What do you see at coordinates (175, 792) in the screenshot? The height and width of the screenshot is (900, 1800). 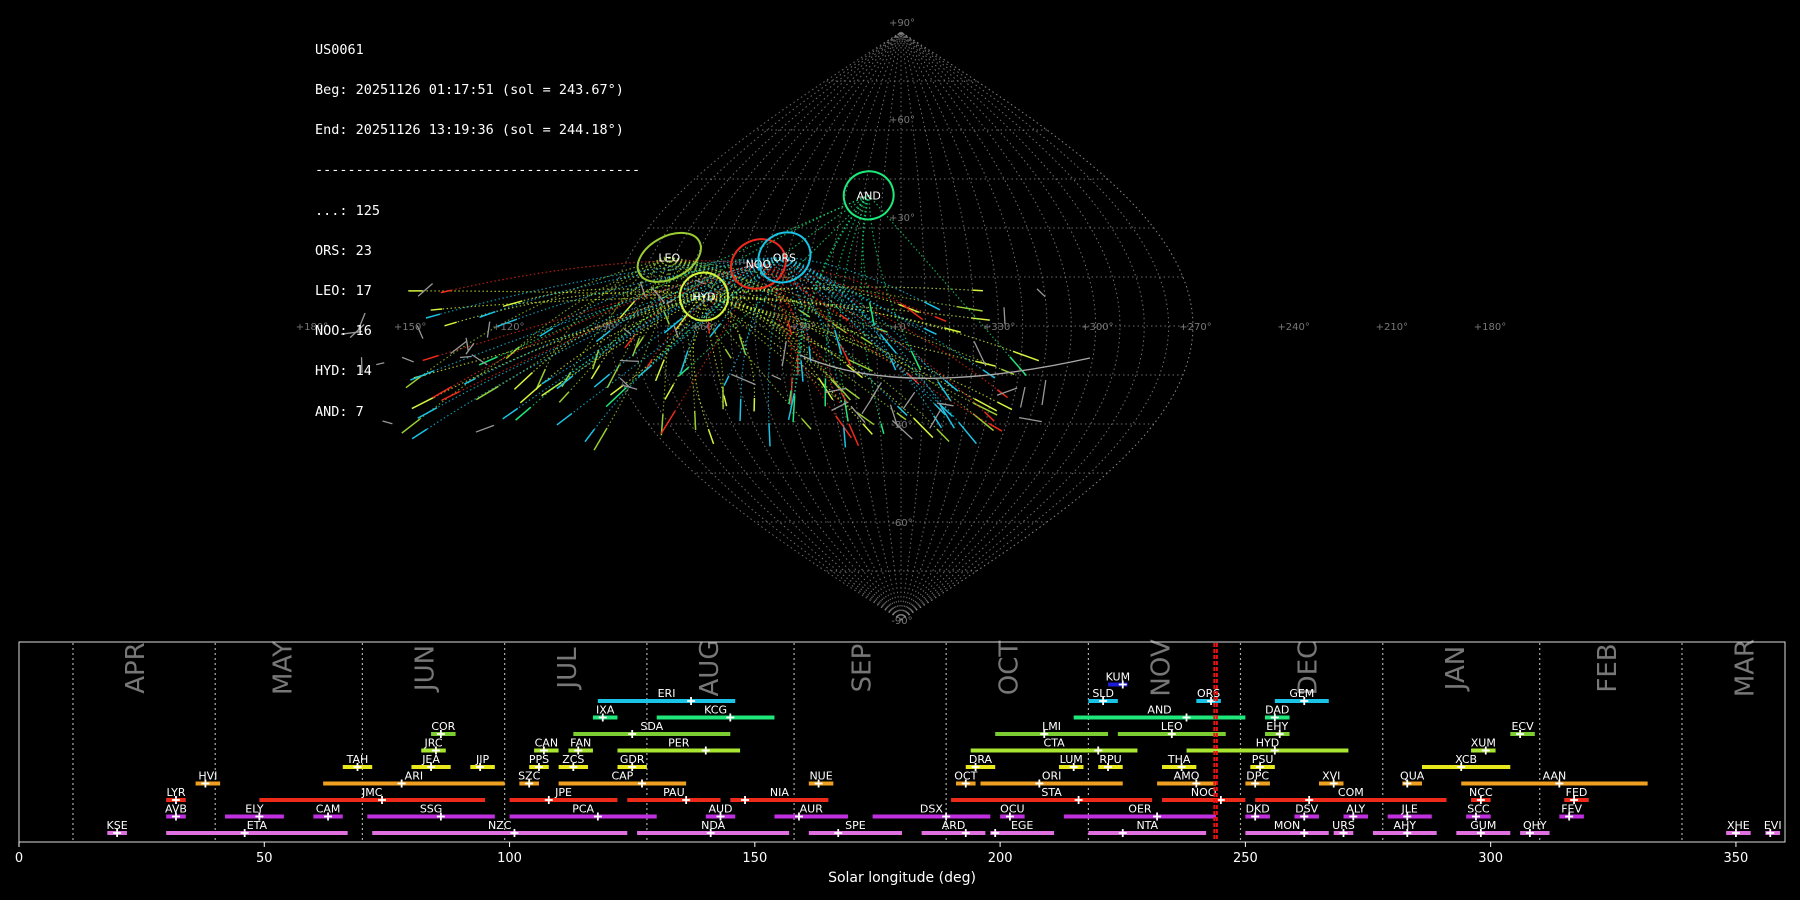 I see `shower-label-lyr: LYR` at bounding box center [175, 792].